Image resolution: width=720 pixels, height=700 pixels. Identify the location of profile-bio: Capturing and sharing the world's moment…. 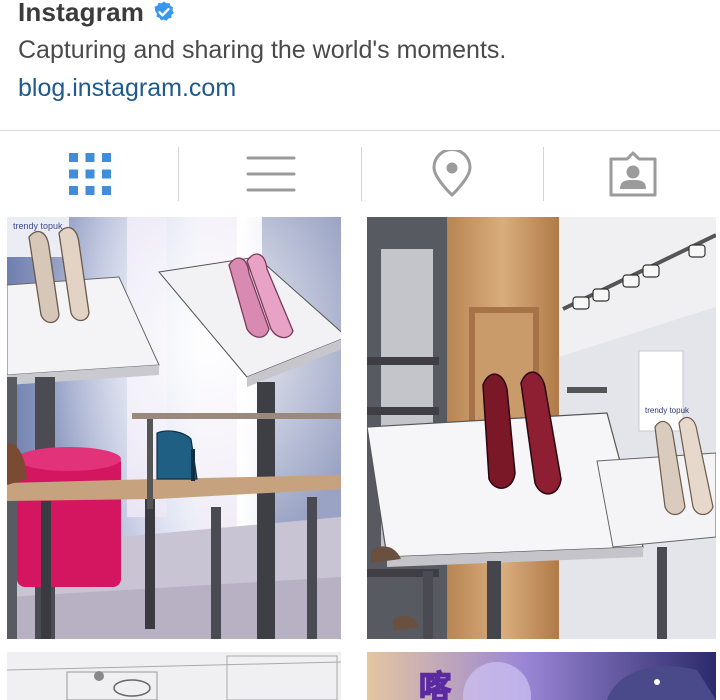
(262, 50).